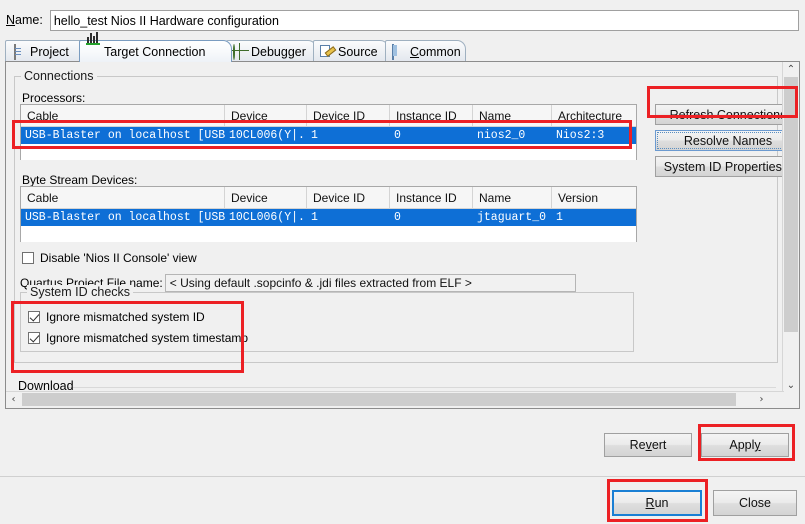 The width and height of the screenshot is (805, 524). Describe the element at coordinates (422, 387) in the screenshot. I see `download-group-line` at that location.